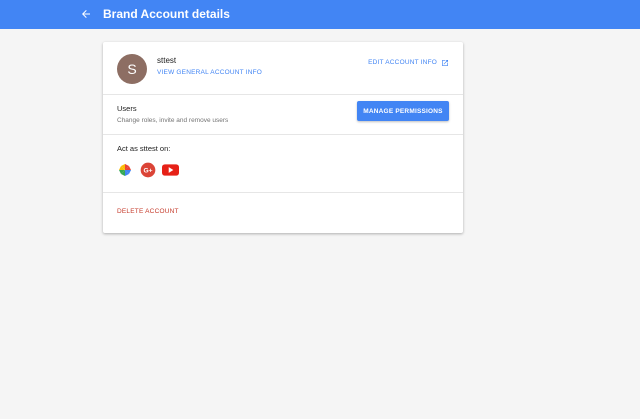  I want to click on avatar: S, so click(132, 69).